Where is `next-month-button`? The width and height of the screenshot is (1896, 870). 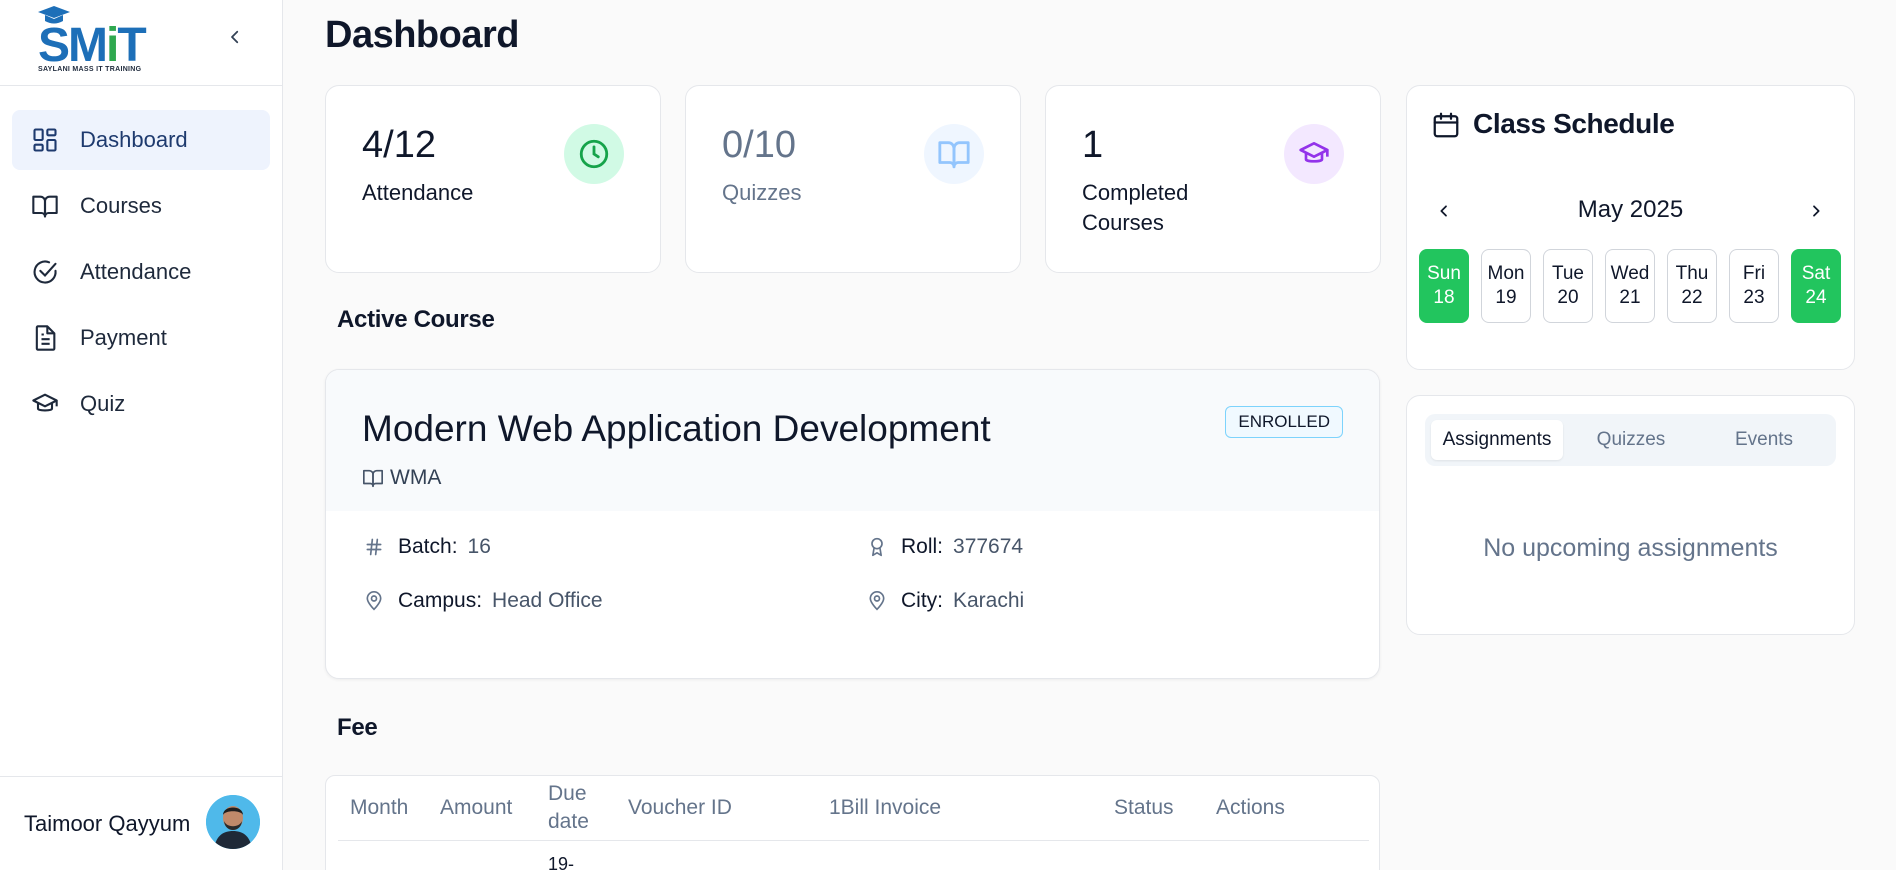
next-month-button is located at coordinates (1816, 211).